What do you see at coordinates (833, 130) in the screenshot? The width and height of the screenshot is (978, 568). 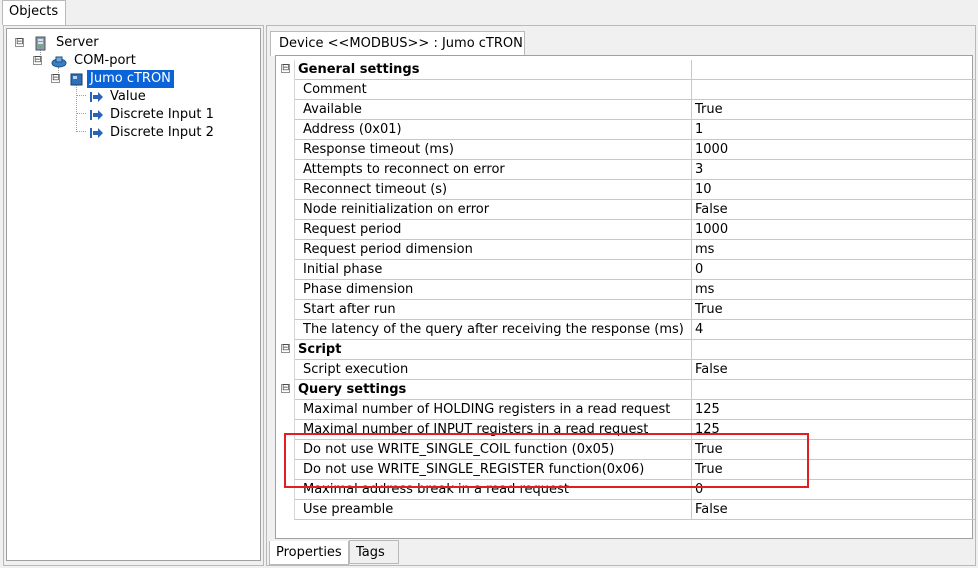 I see `property-value: 1` at bounding box center [833, 130].